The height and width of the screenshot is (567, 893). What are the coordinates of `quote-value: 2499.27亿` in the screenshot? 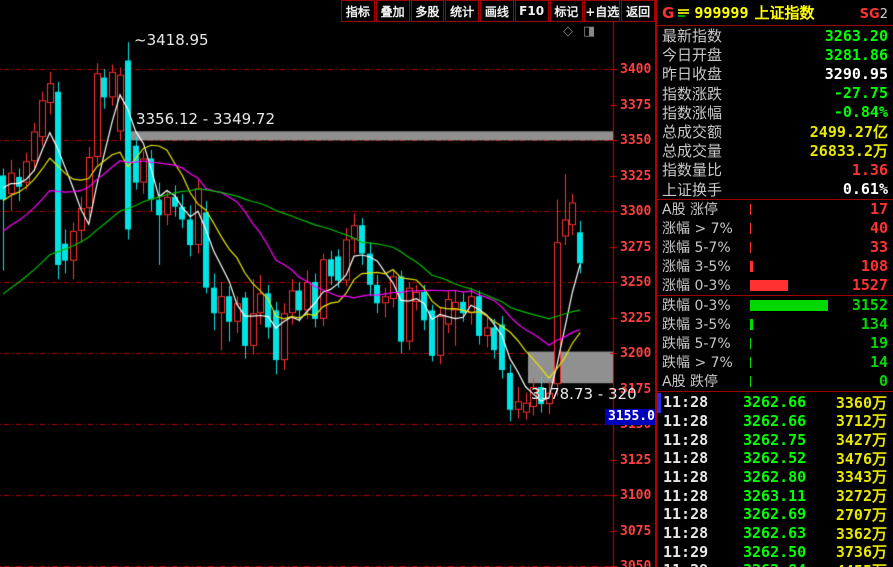 It's located at (848, 132).